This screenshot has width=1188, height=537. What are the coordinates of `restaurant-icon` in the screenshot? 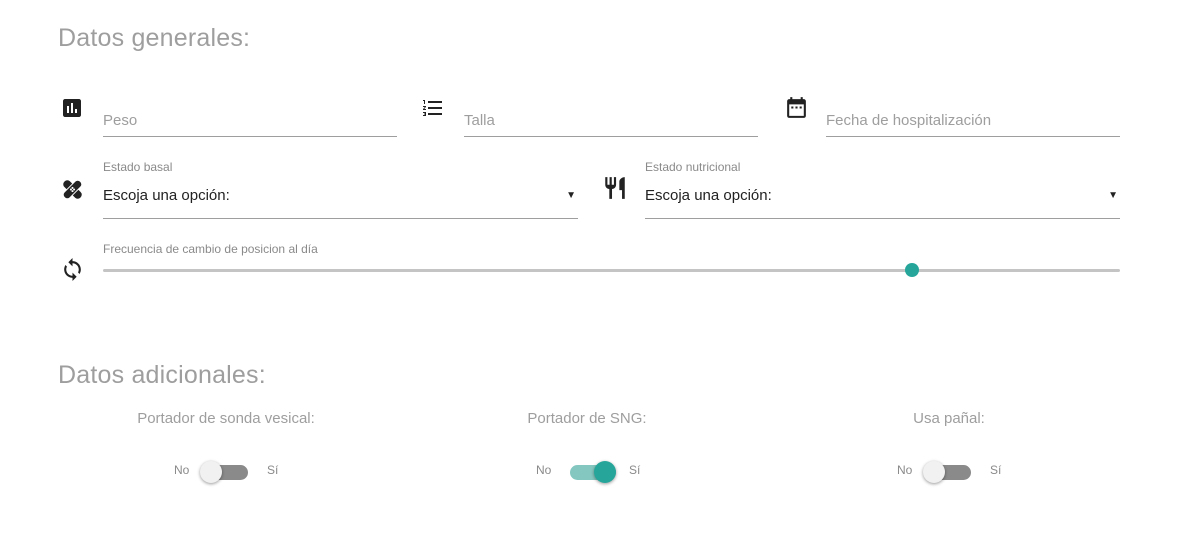 It's located at (615, 188).